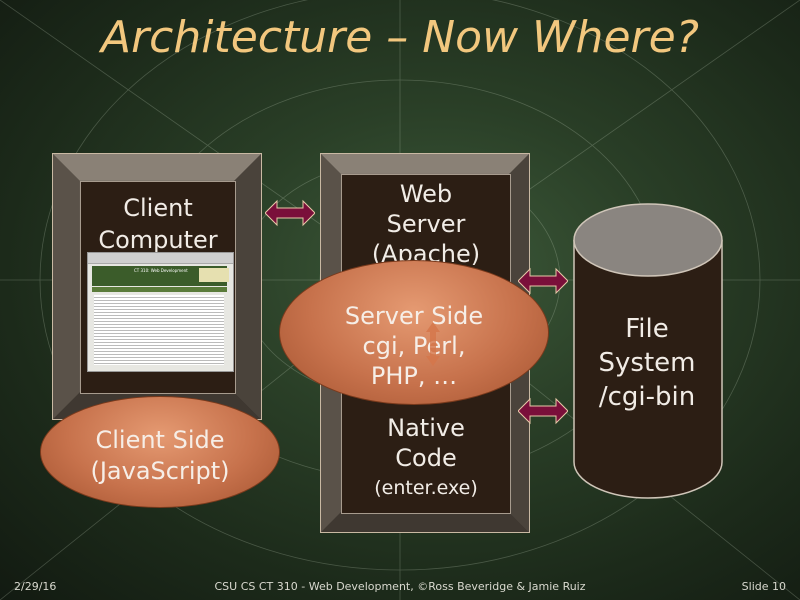 Image resolution: width=800 pixels, height=600 pixels. Describe the element at coordinates (543, 411) in the screenshot. I see `native-filesystem-arrow` at that location.